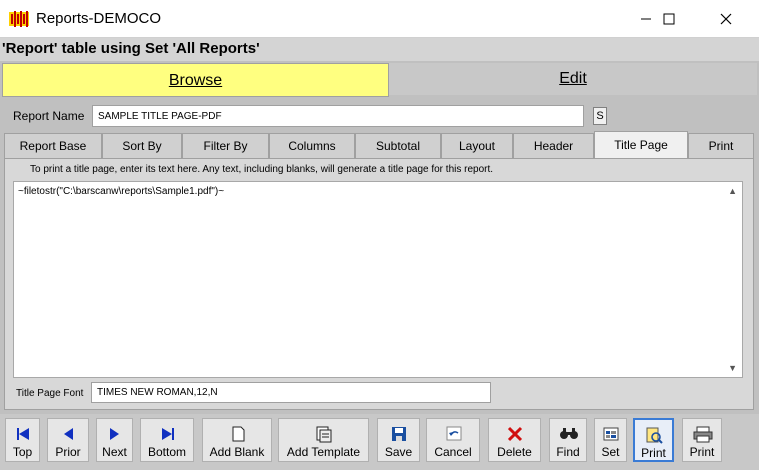 The width and height of the screenshot is (759, 470). Describe the element at coordinates (237, 452) in the screenshot. I see `add-blank-label: Add Blank` at that location.